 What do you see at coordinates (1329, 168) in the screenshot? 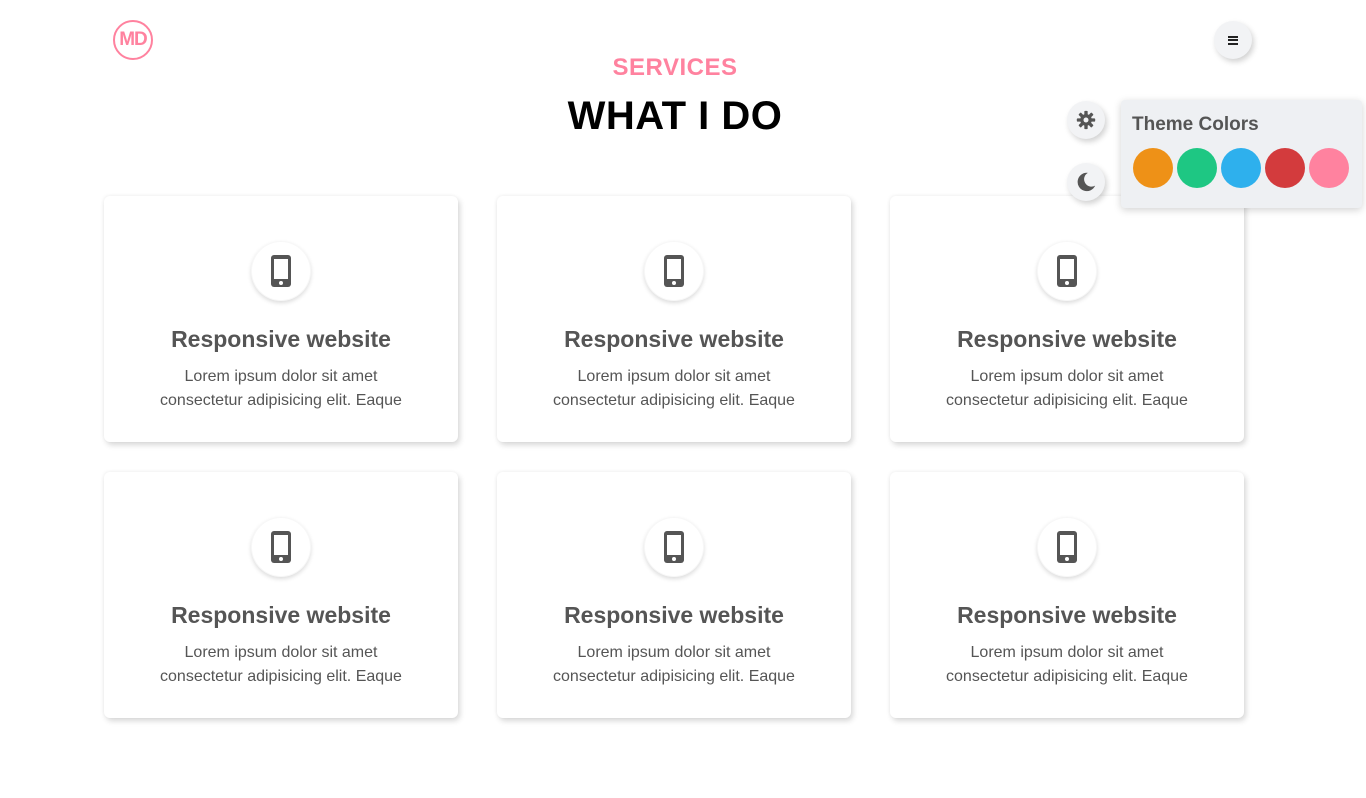
I see `color-swatch-pink` at bounding box center [1329, 168].